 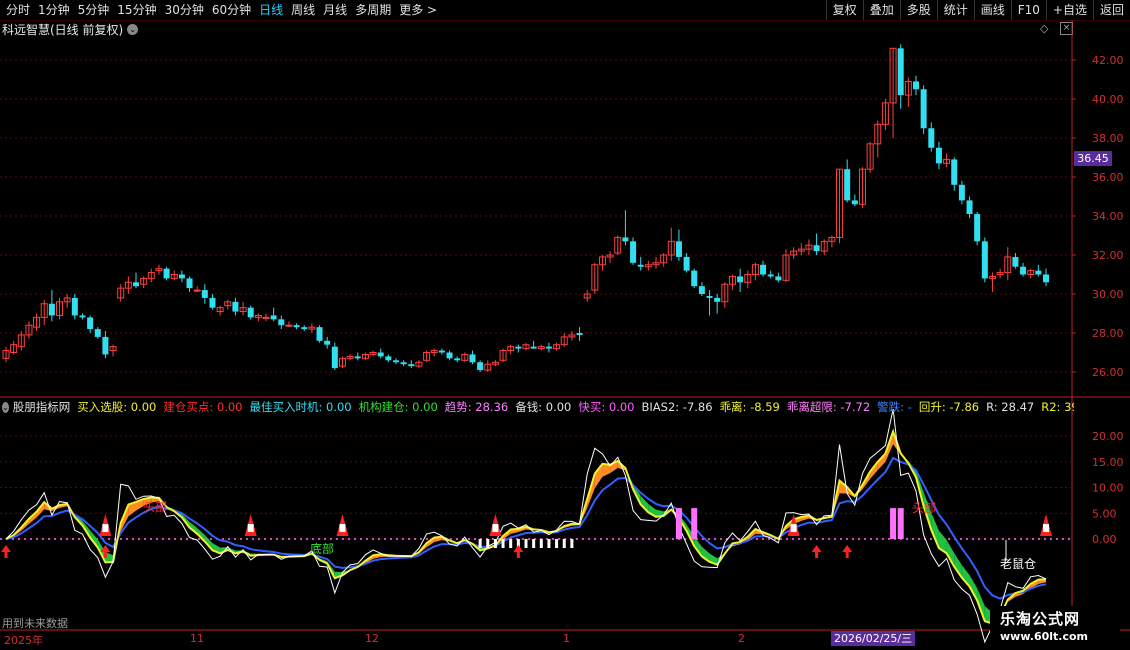 I want to click on label-top2: 头部, so click(x=924, y=507).